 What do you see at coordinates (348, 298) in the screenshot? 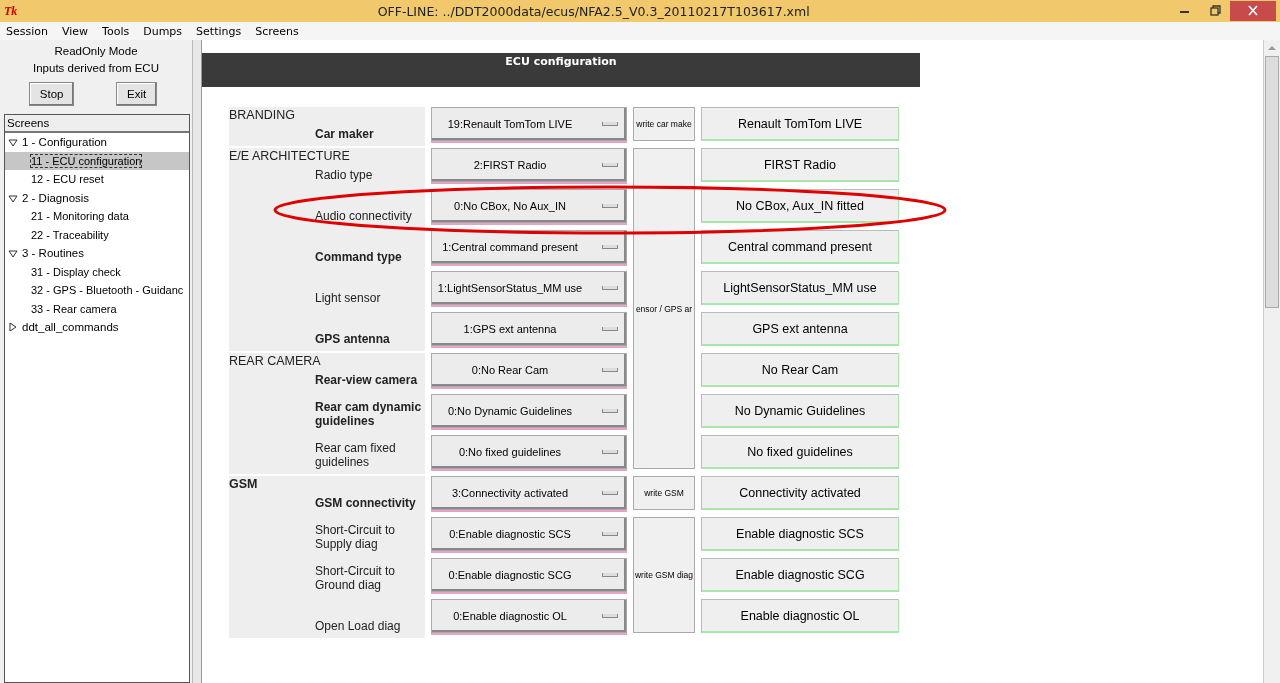
I see `field-label: Light sensor` at bounding box center [348, 298].